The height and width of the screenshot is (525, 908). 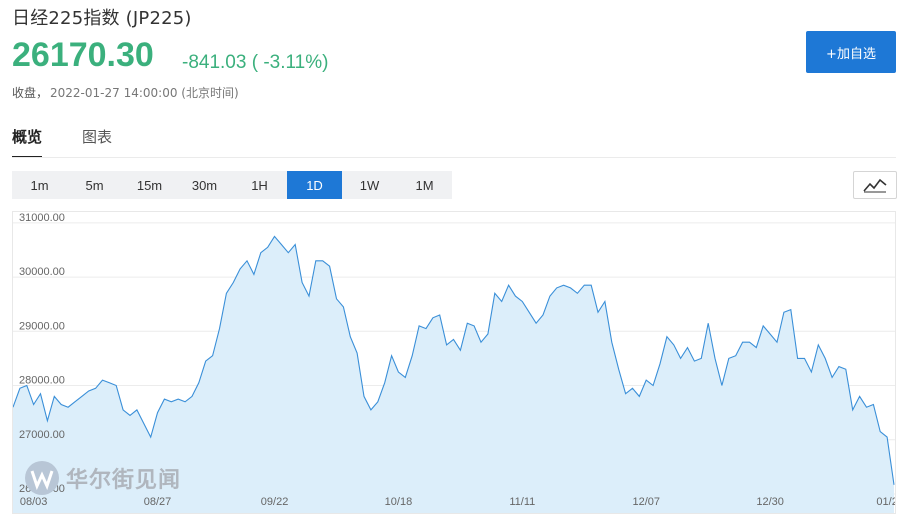 What do you see at coordinates (42, 381) in the screenshot?
I see `y-tick-label: 28000.00` at bounding box center [42, 381].